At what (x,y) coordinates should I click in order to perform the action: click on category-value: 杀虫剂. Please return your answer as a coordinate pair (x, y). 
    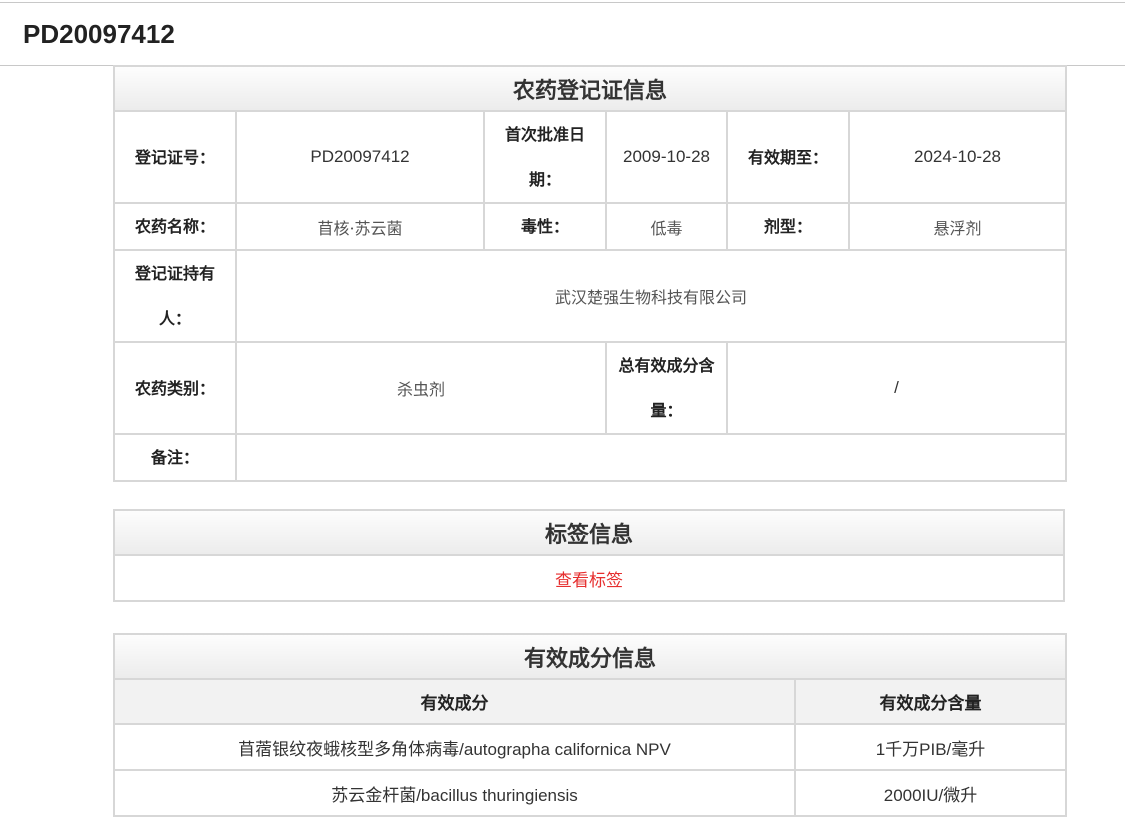
    Looking at the image, I should click on (421, 388).